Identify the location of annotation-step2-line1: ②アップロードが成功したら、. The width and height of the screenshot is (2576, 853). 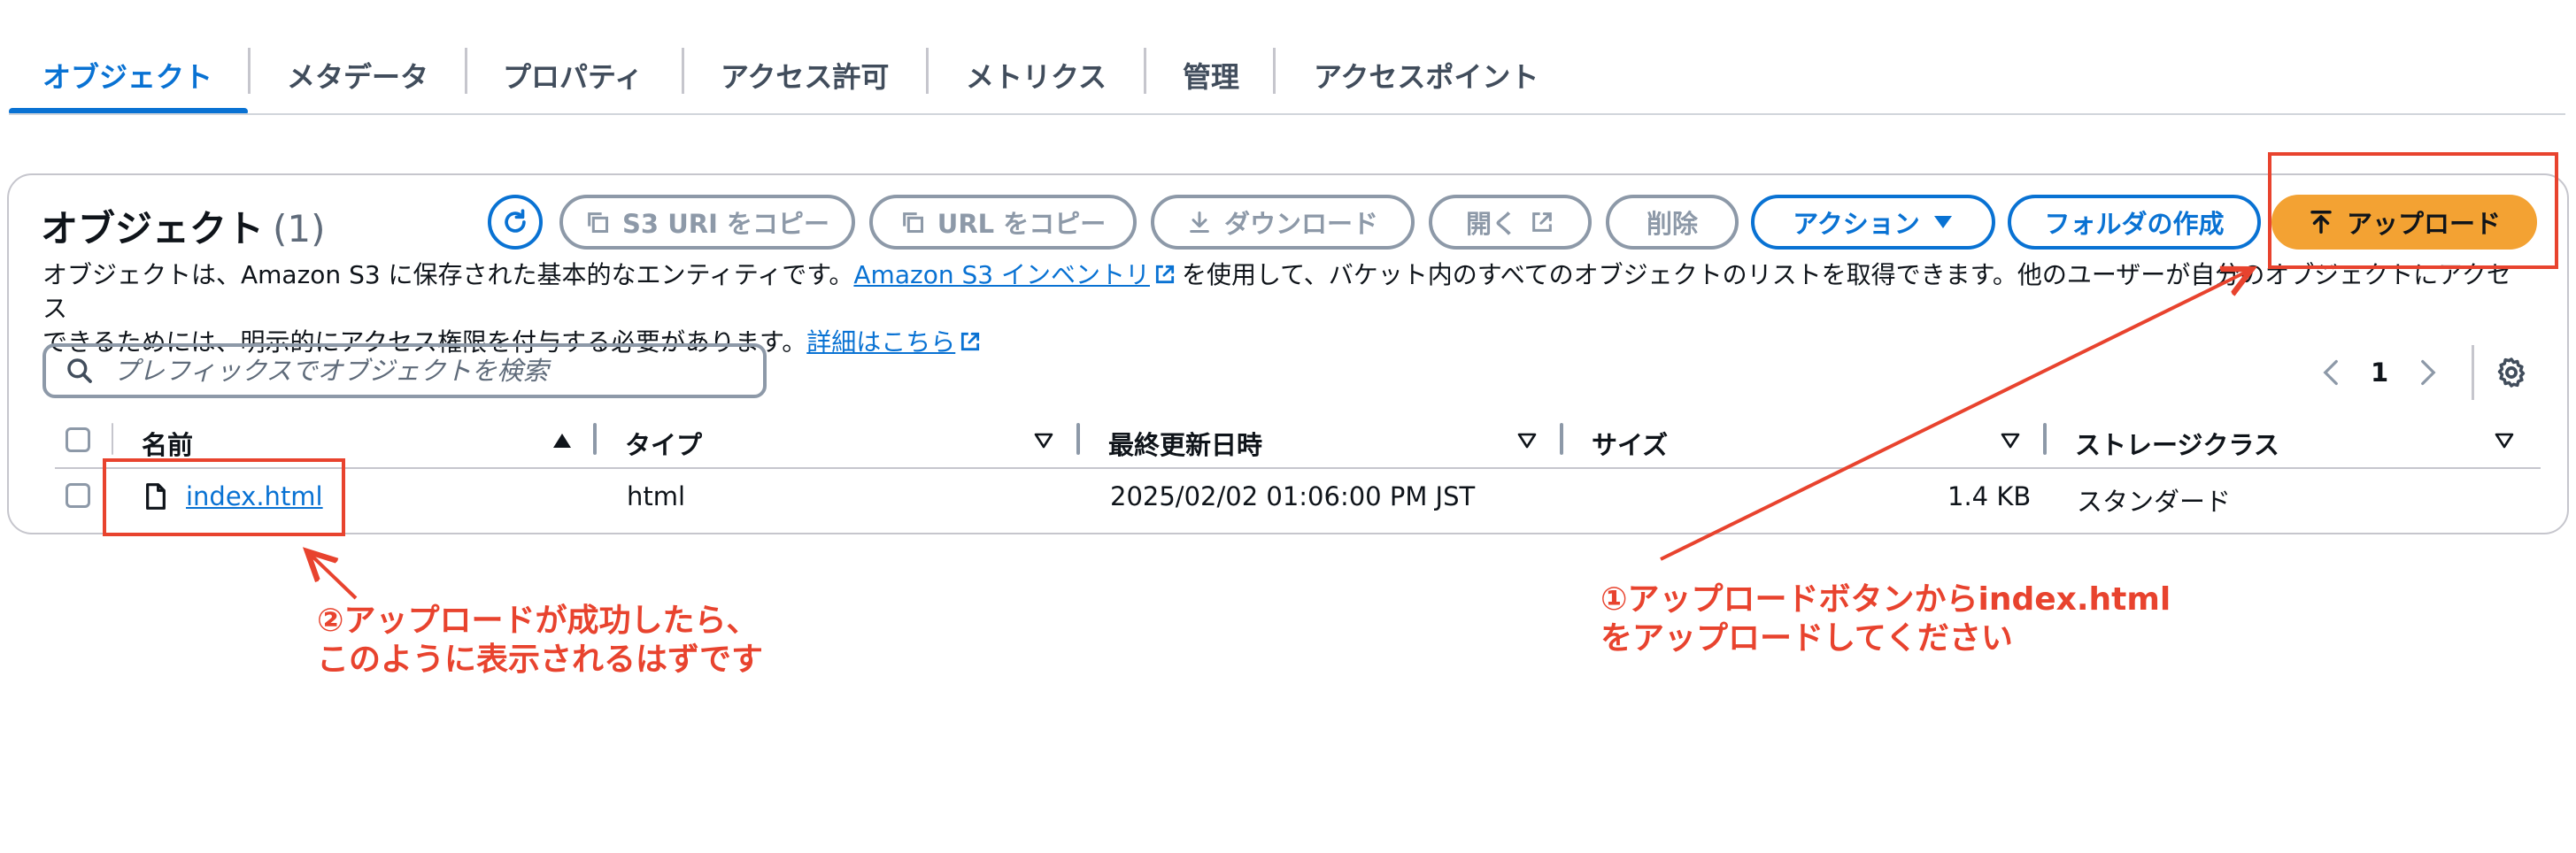
(538, 621).